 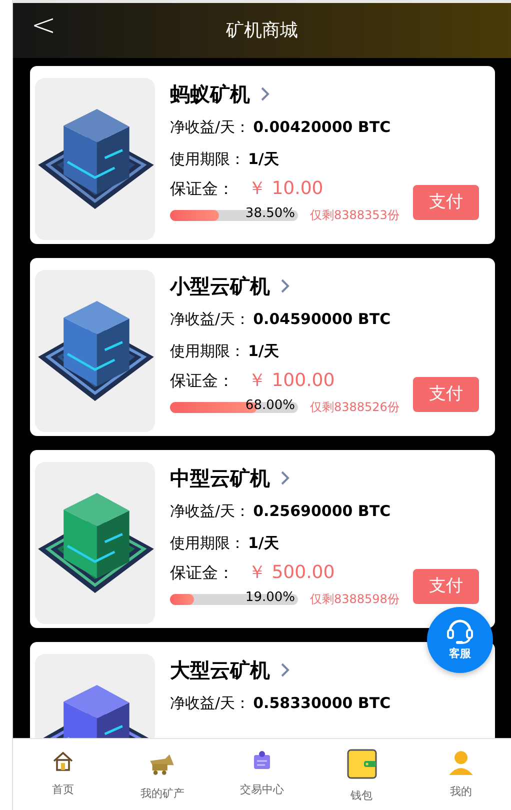 I want to click on tab-item: 我的矿产, so click(x=162, y=774).